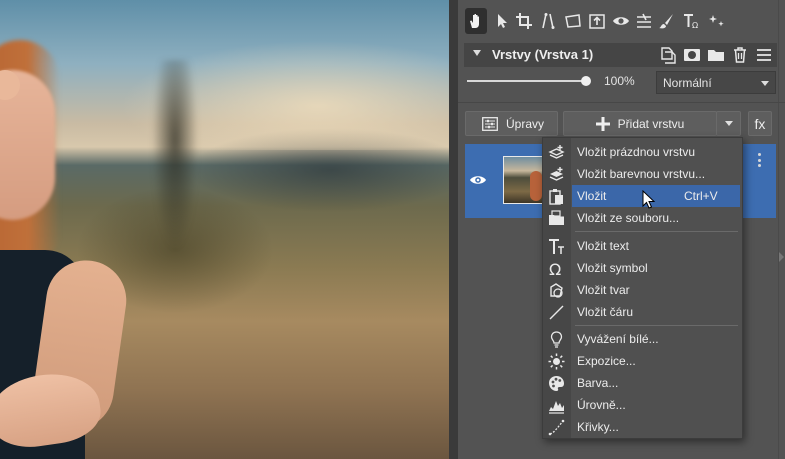 The width and height of the screenshot is (785, 459). I want to click on select-tool-icon, so click(502, 21).